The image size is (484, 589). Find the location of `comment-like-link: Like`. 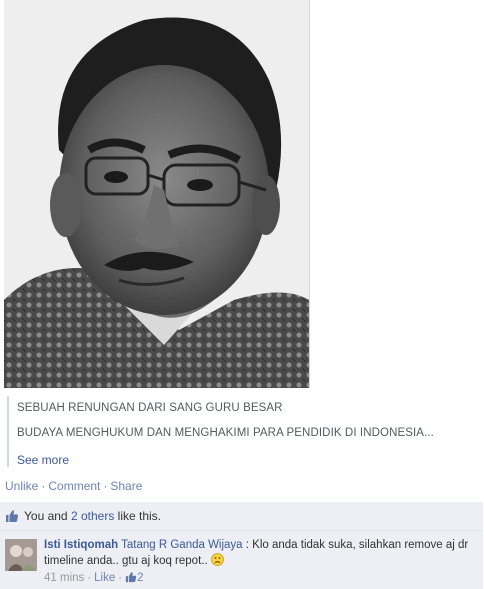

comment-like-link: Like is located at coordinates (104, 578).